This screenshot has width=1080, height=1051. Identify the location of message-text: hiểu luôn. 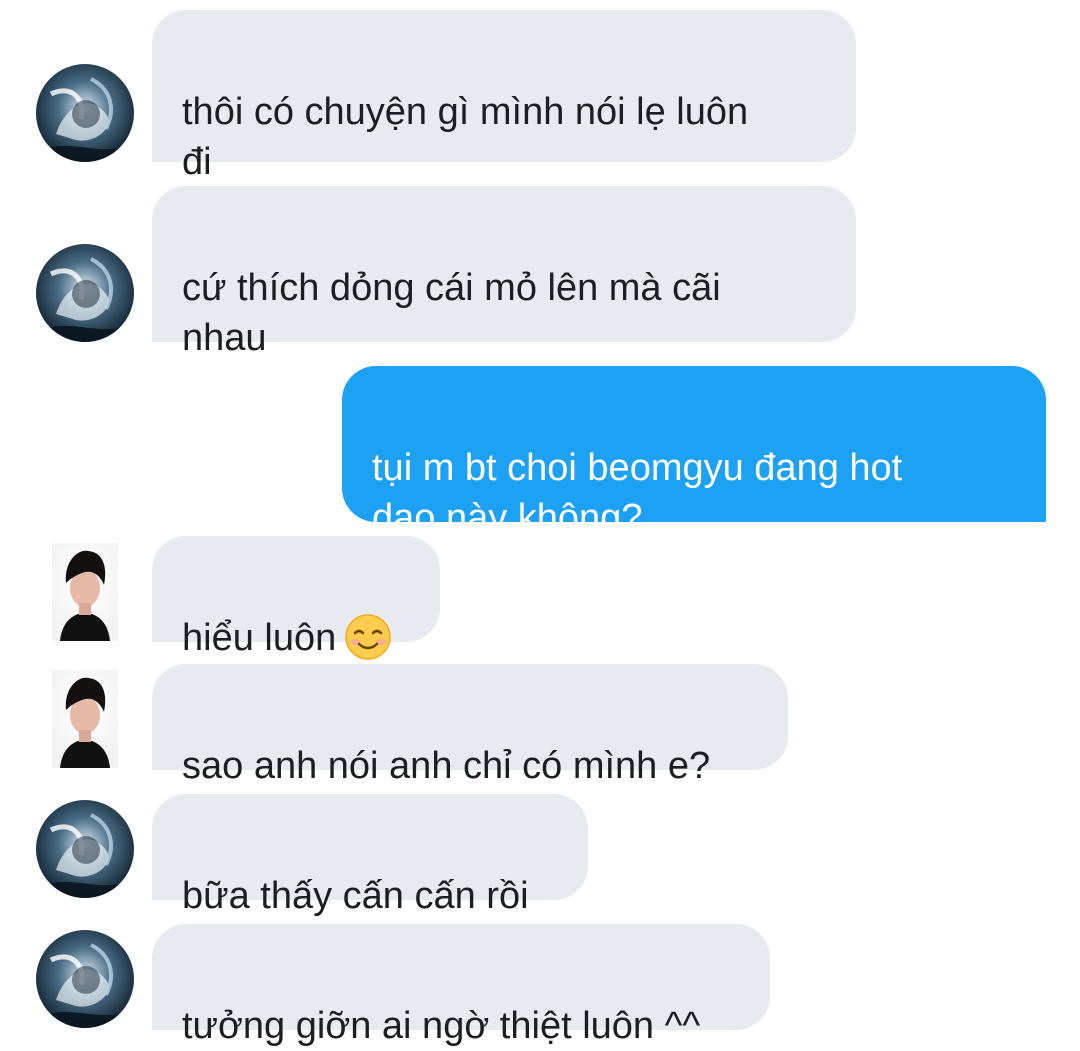
(259, 638).